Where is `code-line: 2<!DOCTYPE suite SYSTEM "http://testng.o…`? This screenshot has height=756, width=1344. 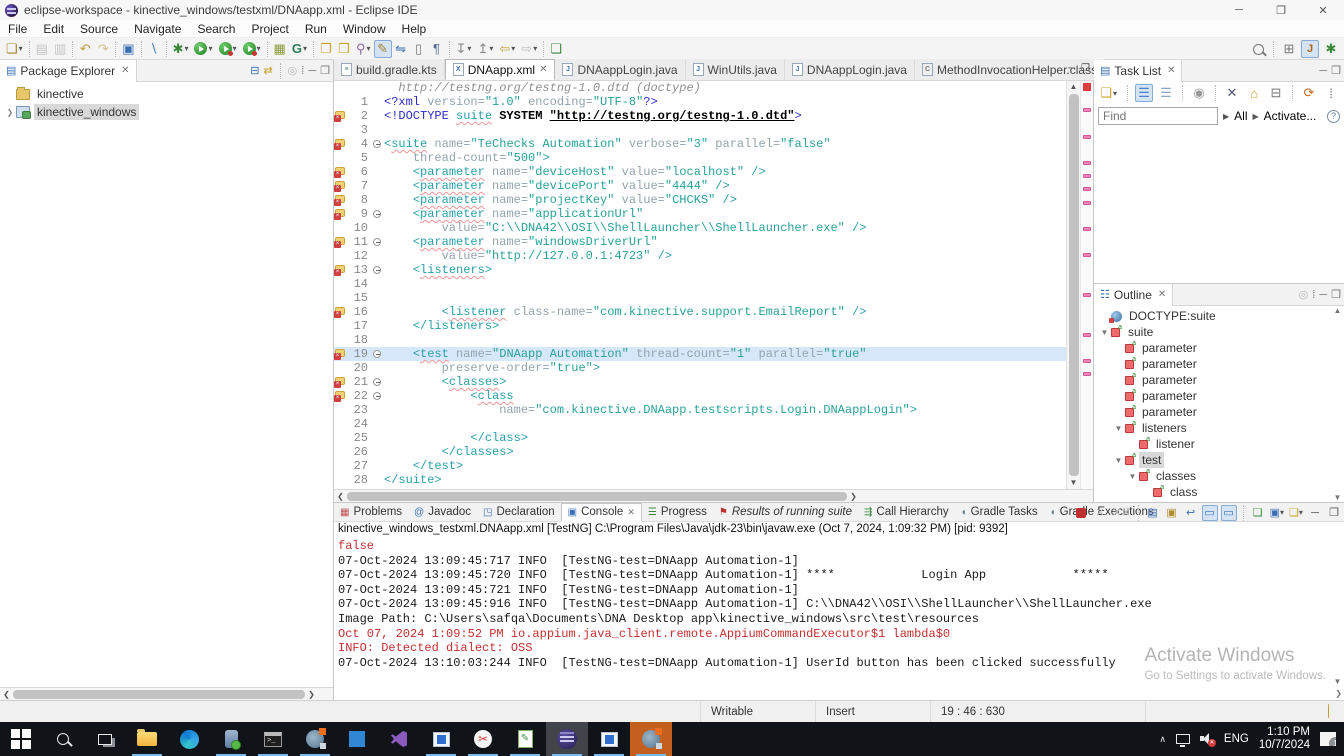 code-line: 2<!DOCTYPE suite SYSTEM "http://testng.o… is located at coordinates (700, 116).